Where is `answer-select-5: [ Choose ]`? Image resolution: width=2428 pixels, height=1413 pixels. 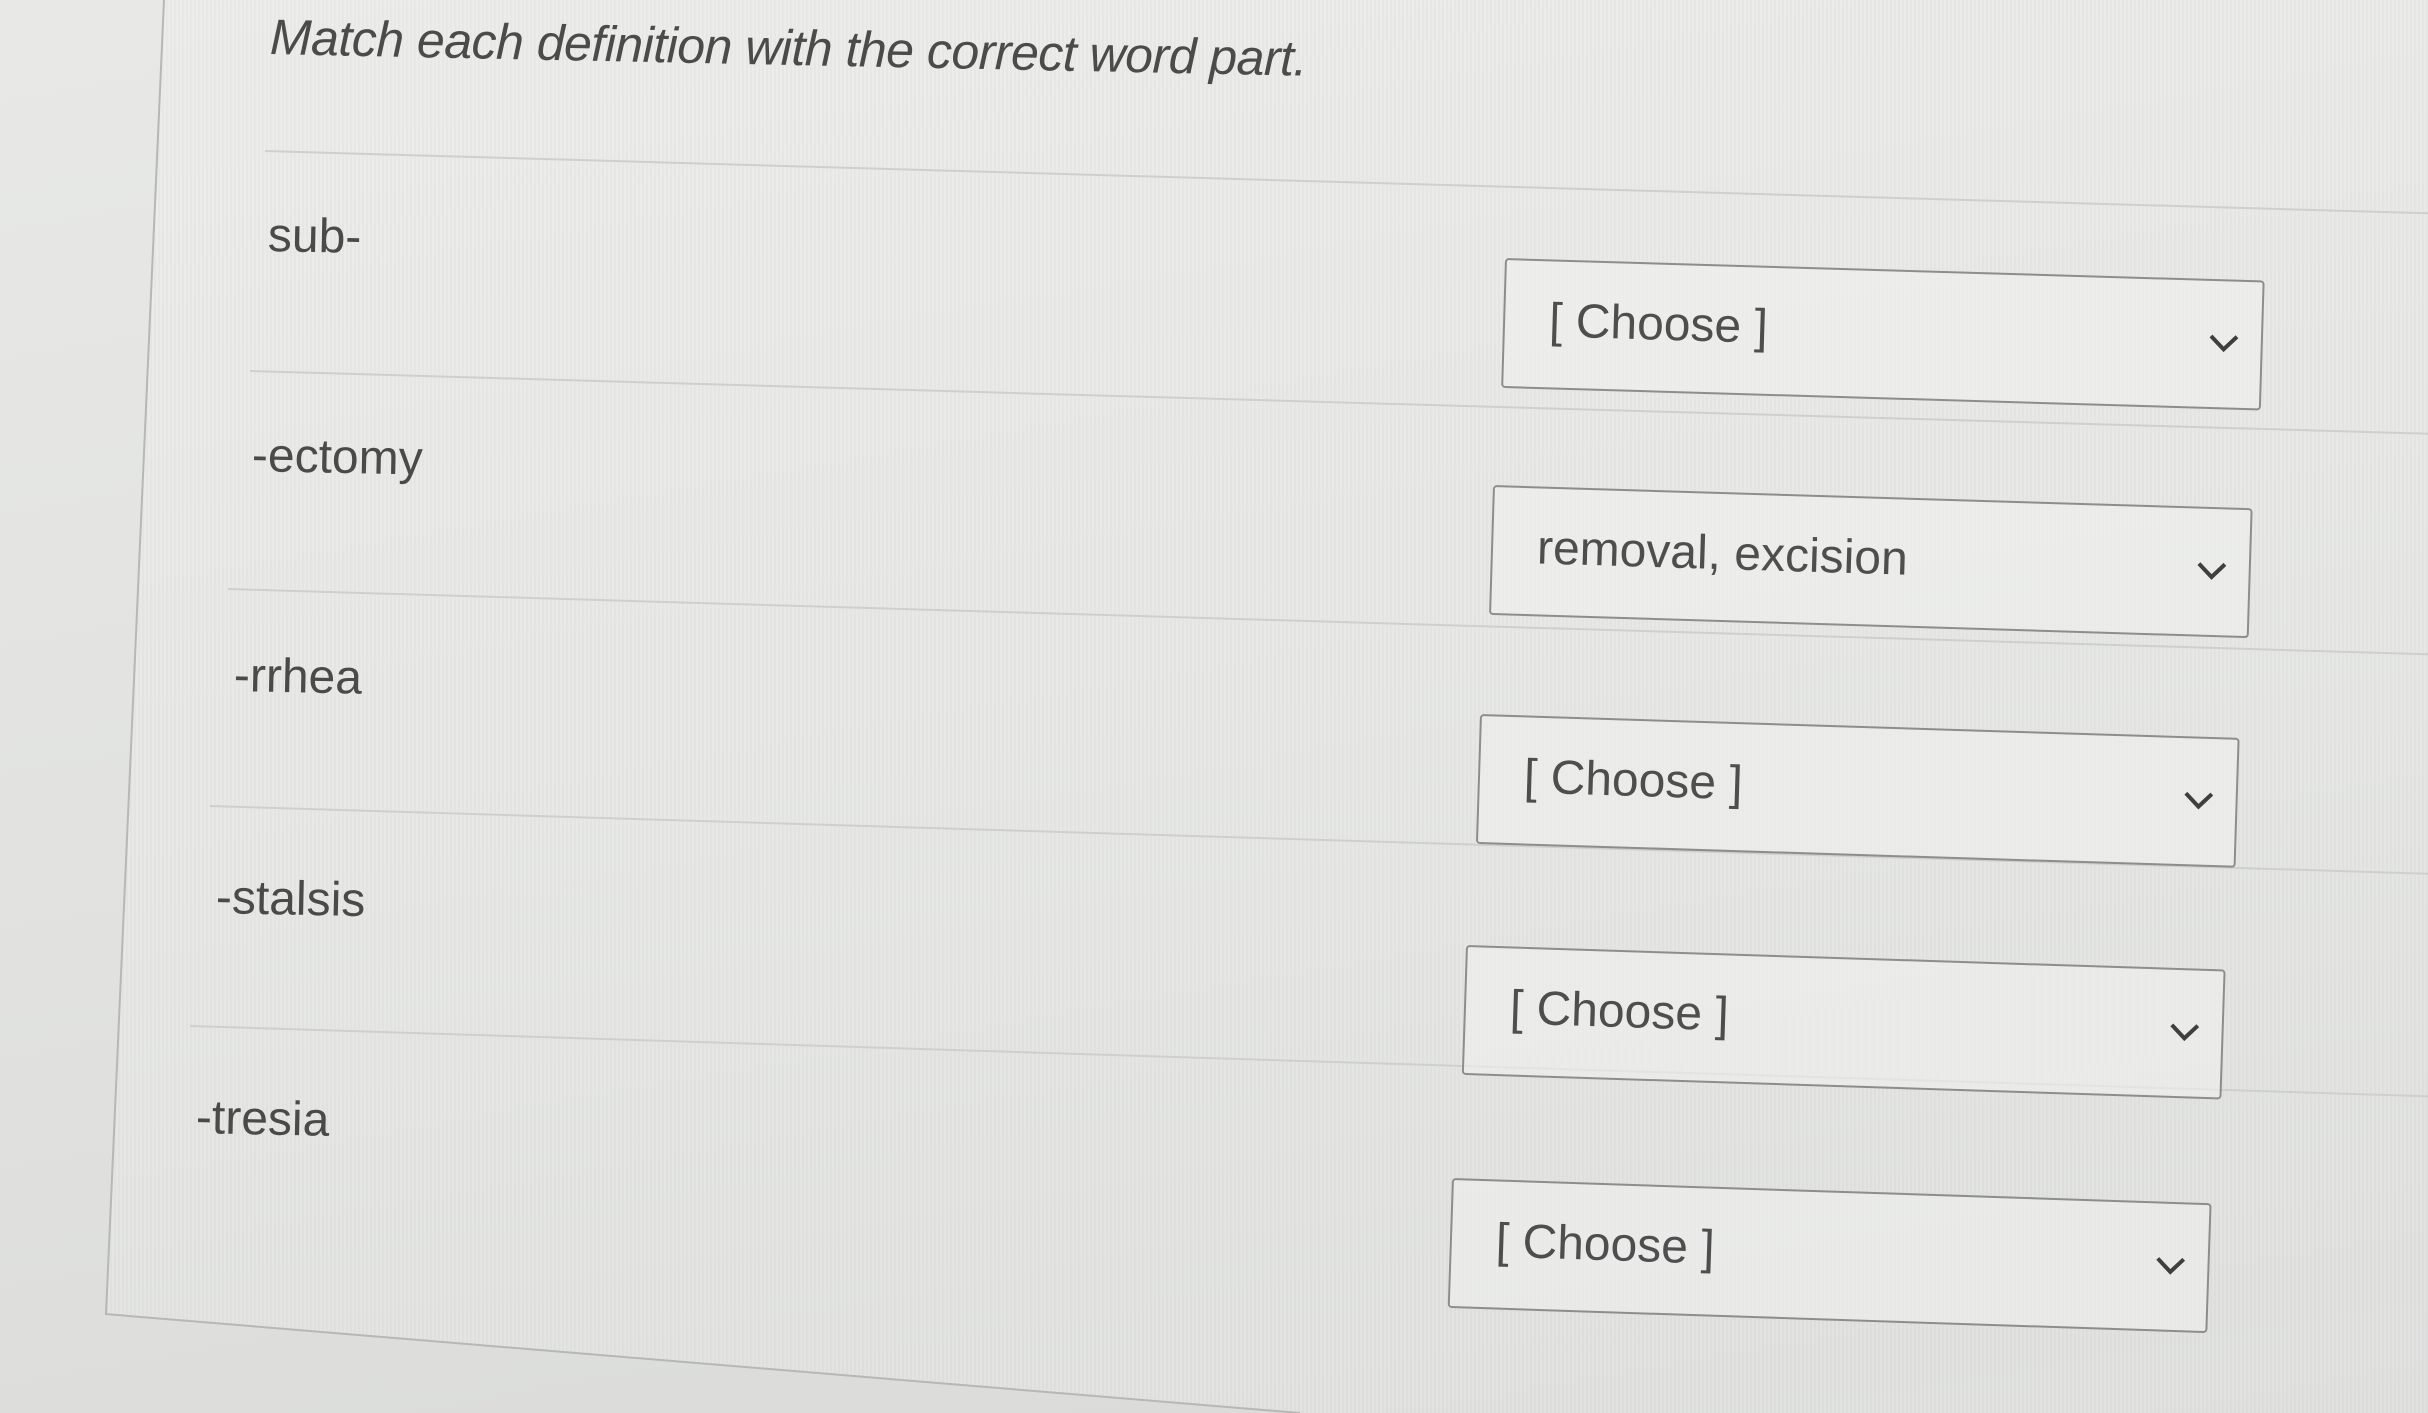
answer-select-5: [ Choose ] is located at coordinates (1829, 1256).